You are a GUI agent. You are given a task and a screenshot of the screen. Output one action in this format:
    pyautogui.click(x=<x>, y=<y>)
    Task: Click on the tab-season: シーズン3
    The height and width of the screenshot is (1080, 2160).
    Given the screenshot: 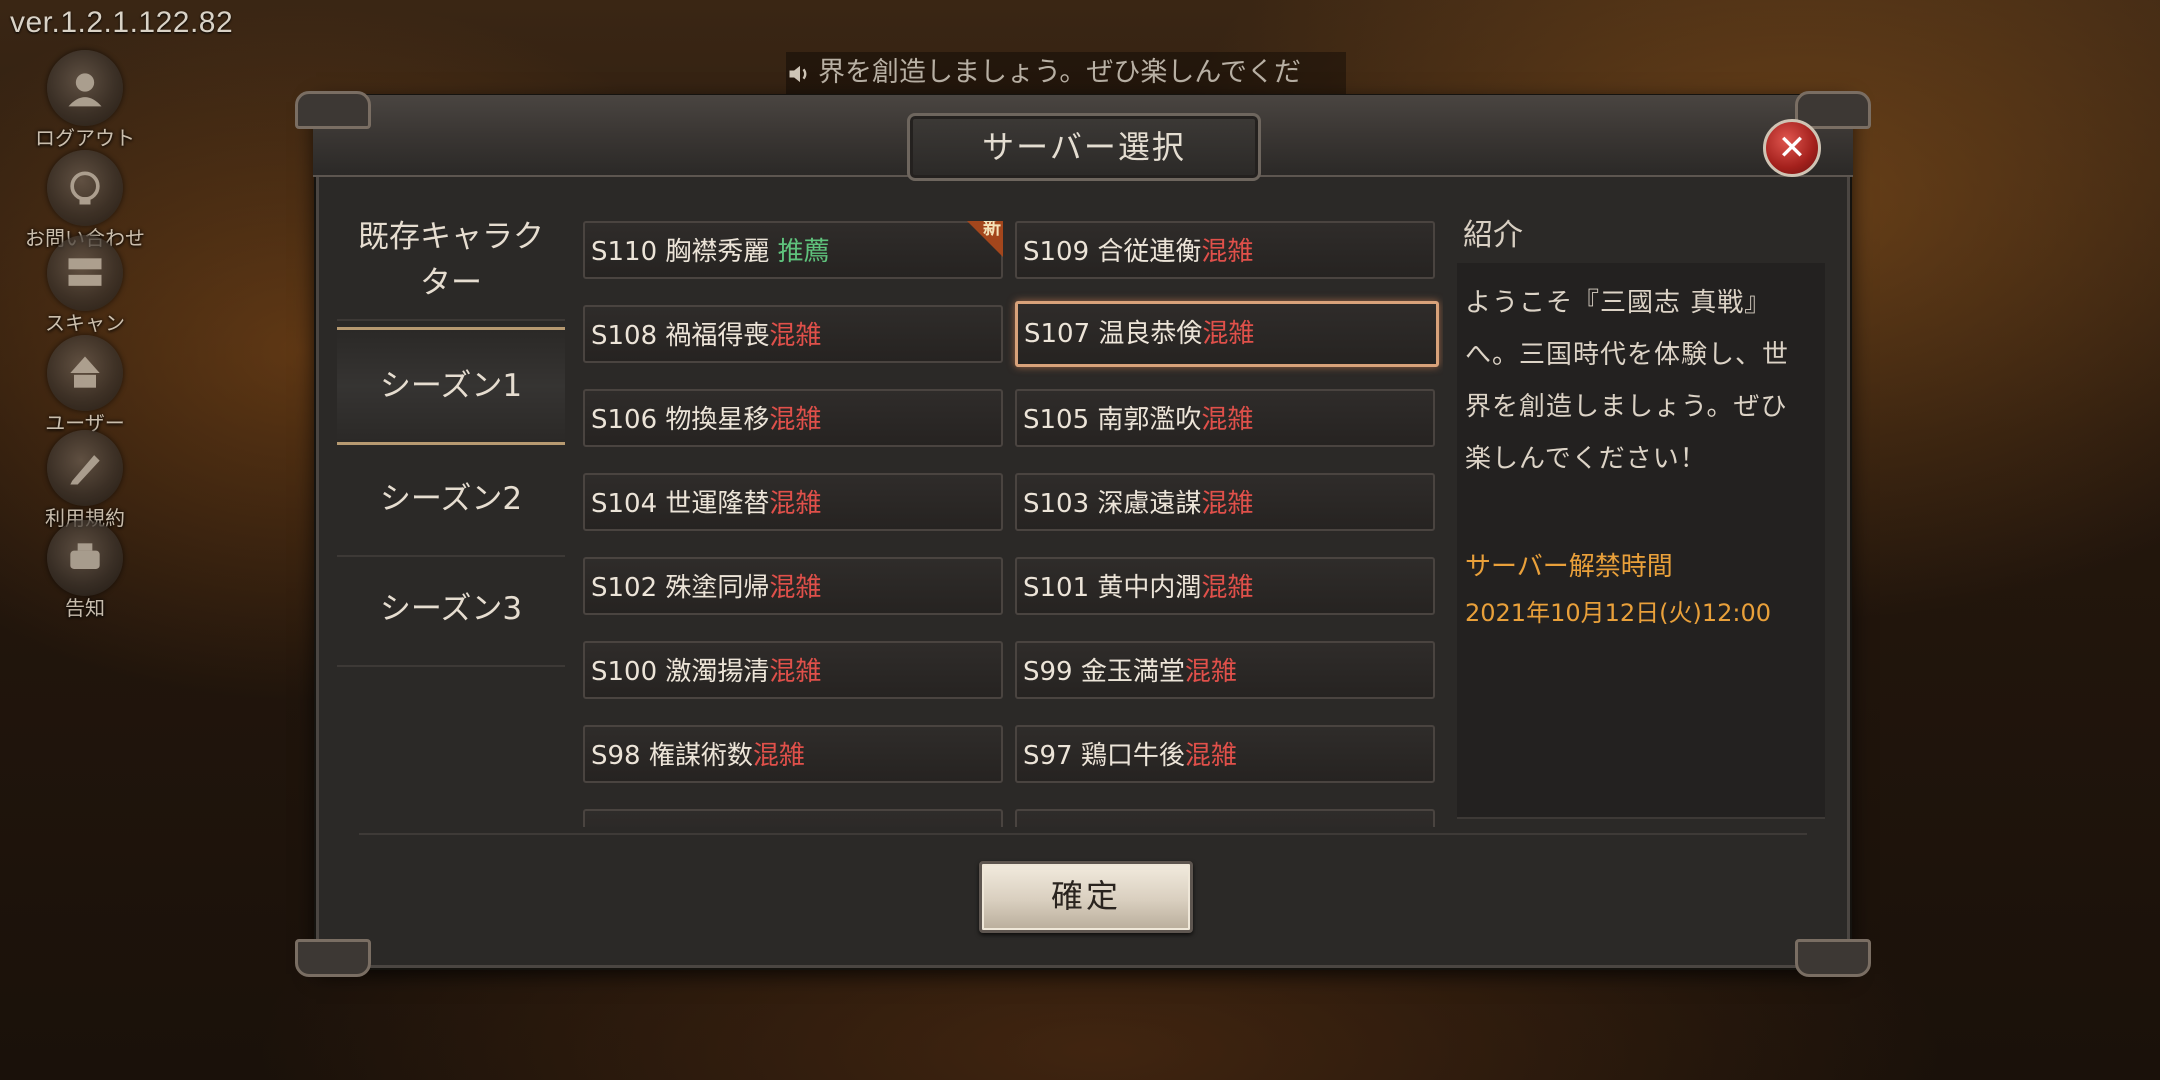 What is the action you would take?
    pyautogui.click(x=451, y=610)
    